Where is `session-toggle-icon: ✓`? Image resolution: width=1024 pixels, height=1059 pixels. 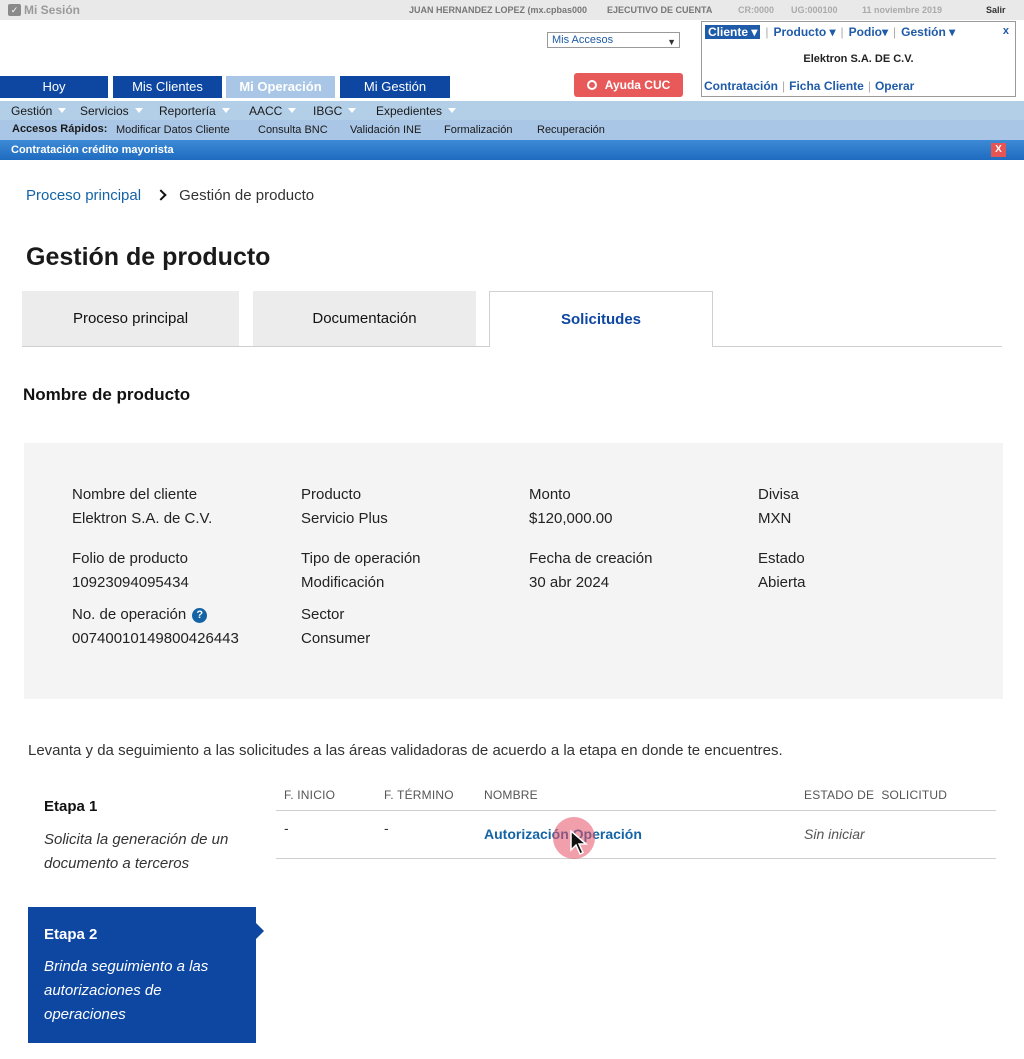 session-toggle-icon: ✓ is located at coordinates (14, 10).